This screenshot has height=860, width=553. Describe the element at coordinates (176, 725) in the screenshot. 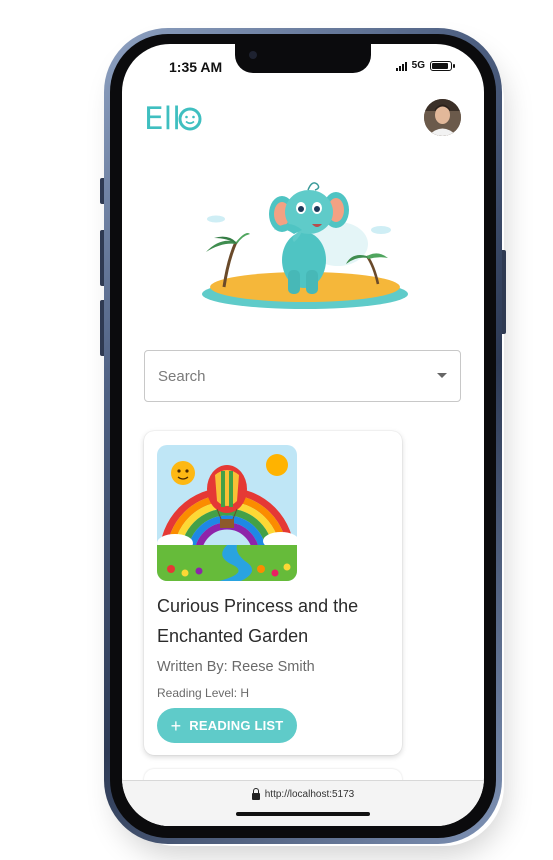

I see `plus-icon: +` at that location.